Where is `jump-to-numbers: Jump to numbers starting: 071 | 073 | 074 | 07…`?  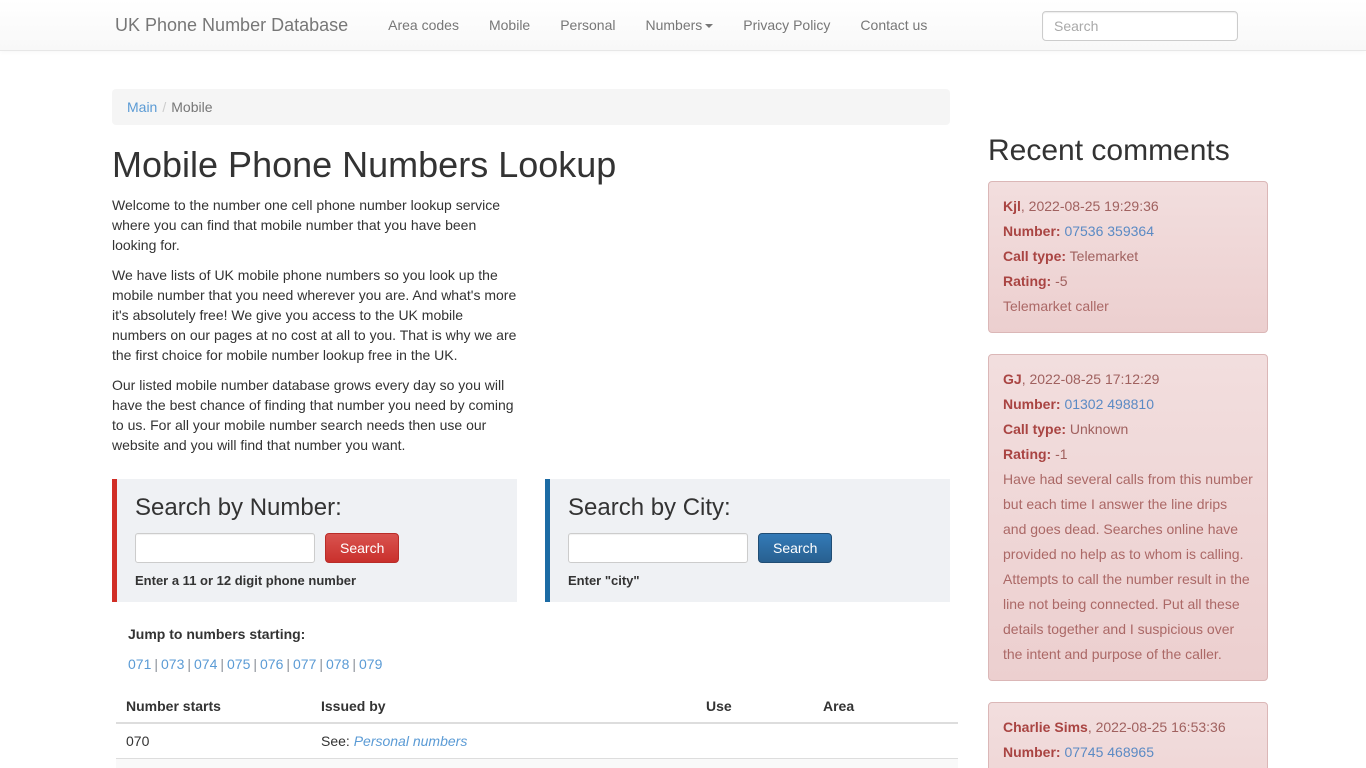
jump-to-numbers: Jump to numbers starting: 071 | 073 | 074 | 07… is located at coordinates (531, 649).